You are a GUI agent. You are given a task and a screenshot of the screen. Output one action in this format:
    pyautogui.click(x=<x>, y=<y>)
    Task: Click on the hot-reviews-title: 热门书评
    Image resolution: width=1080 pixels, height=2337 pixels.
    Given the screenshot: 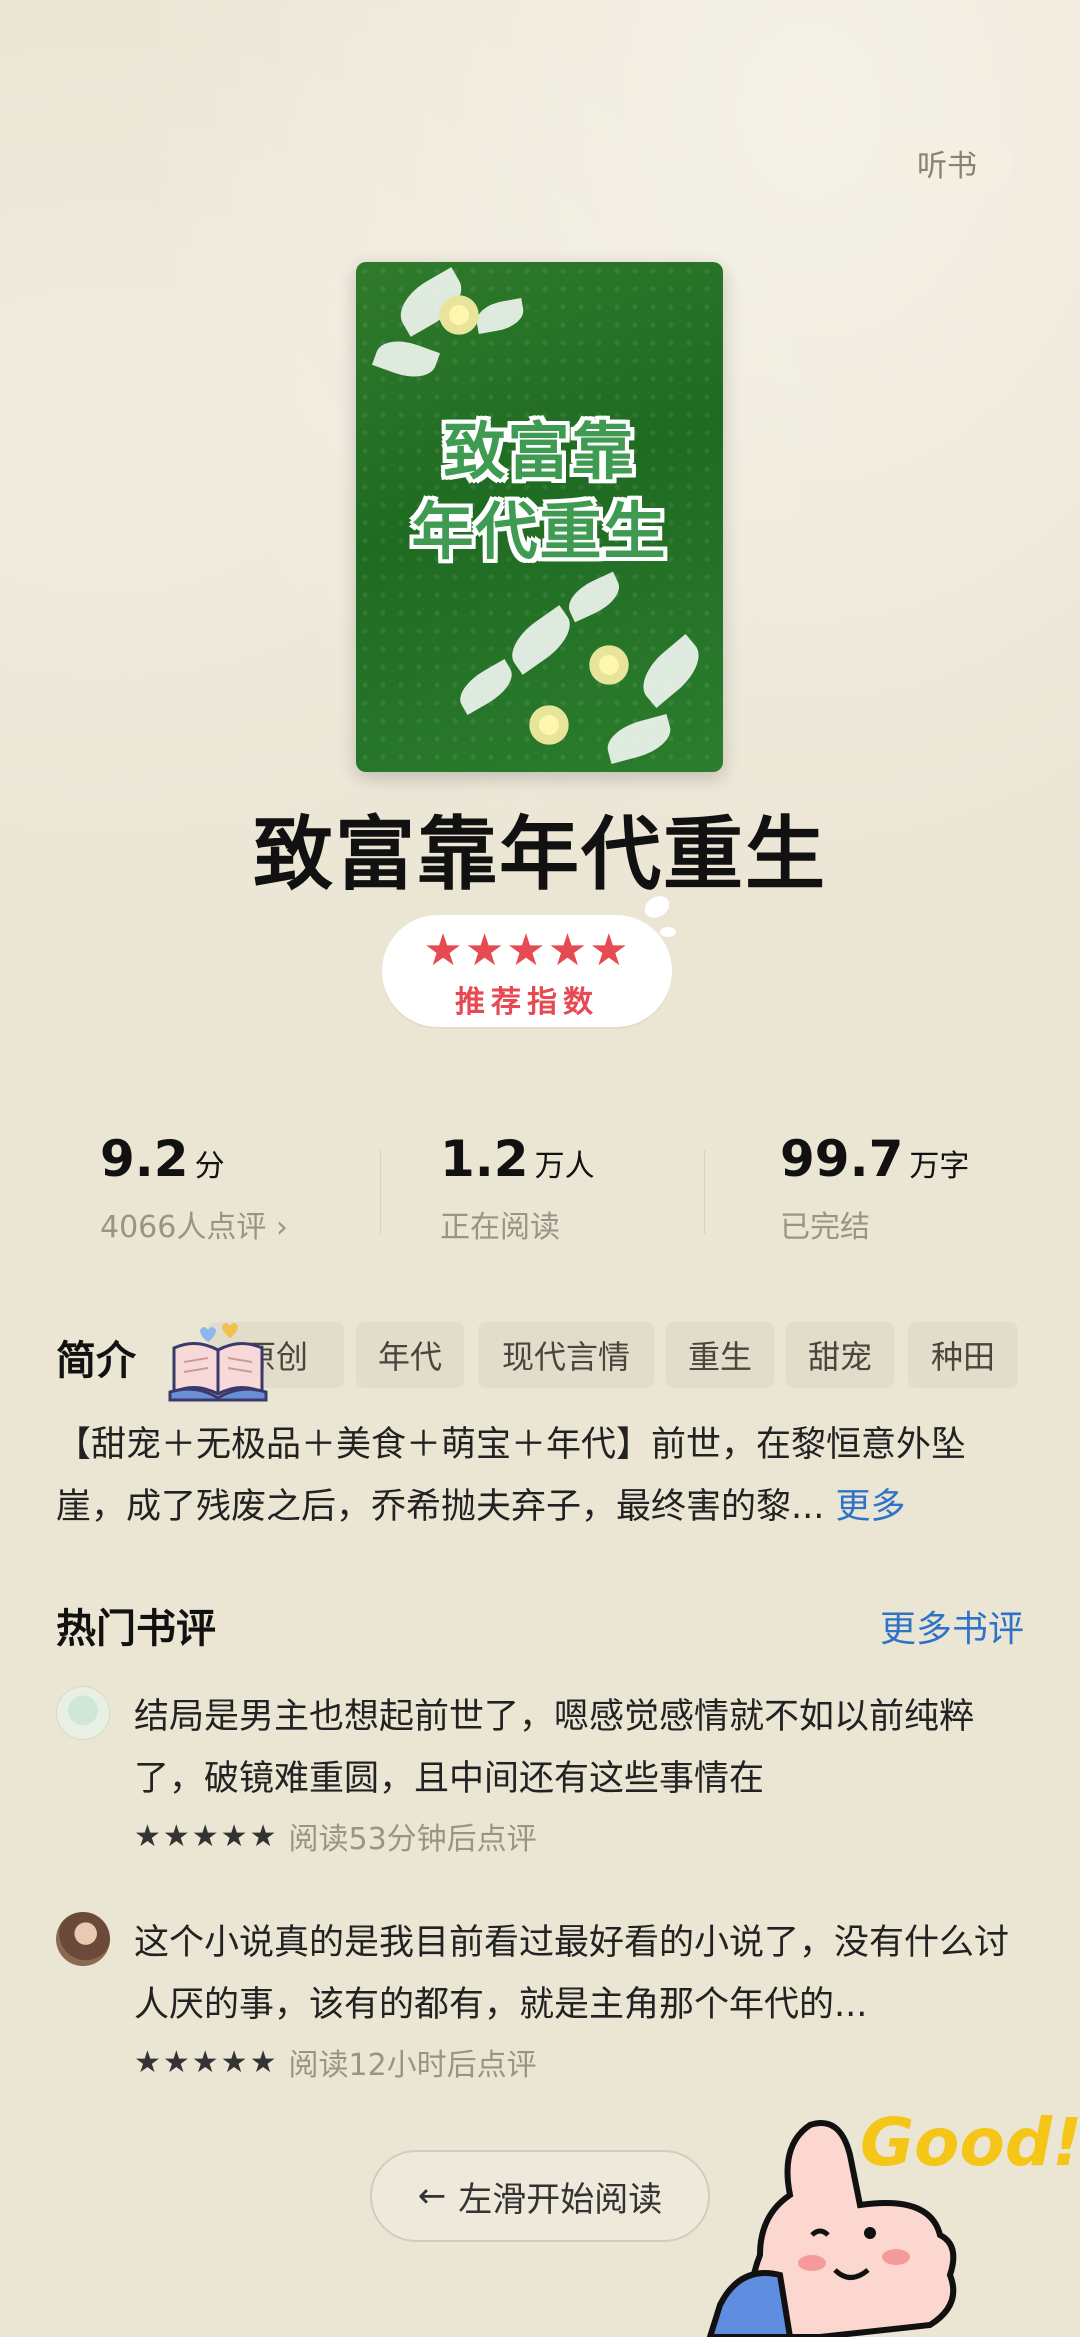 What is the action you would take?
    pyautogui.click(x=136, y=1629)
    